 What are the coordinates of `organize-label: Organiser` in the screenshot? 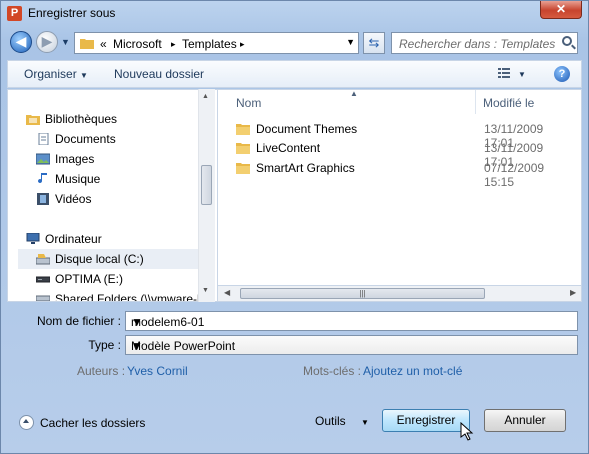 It's located at (50, 74).